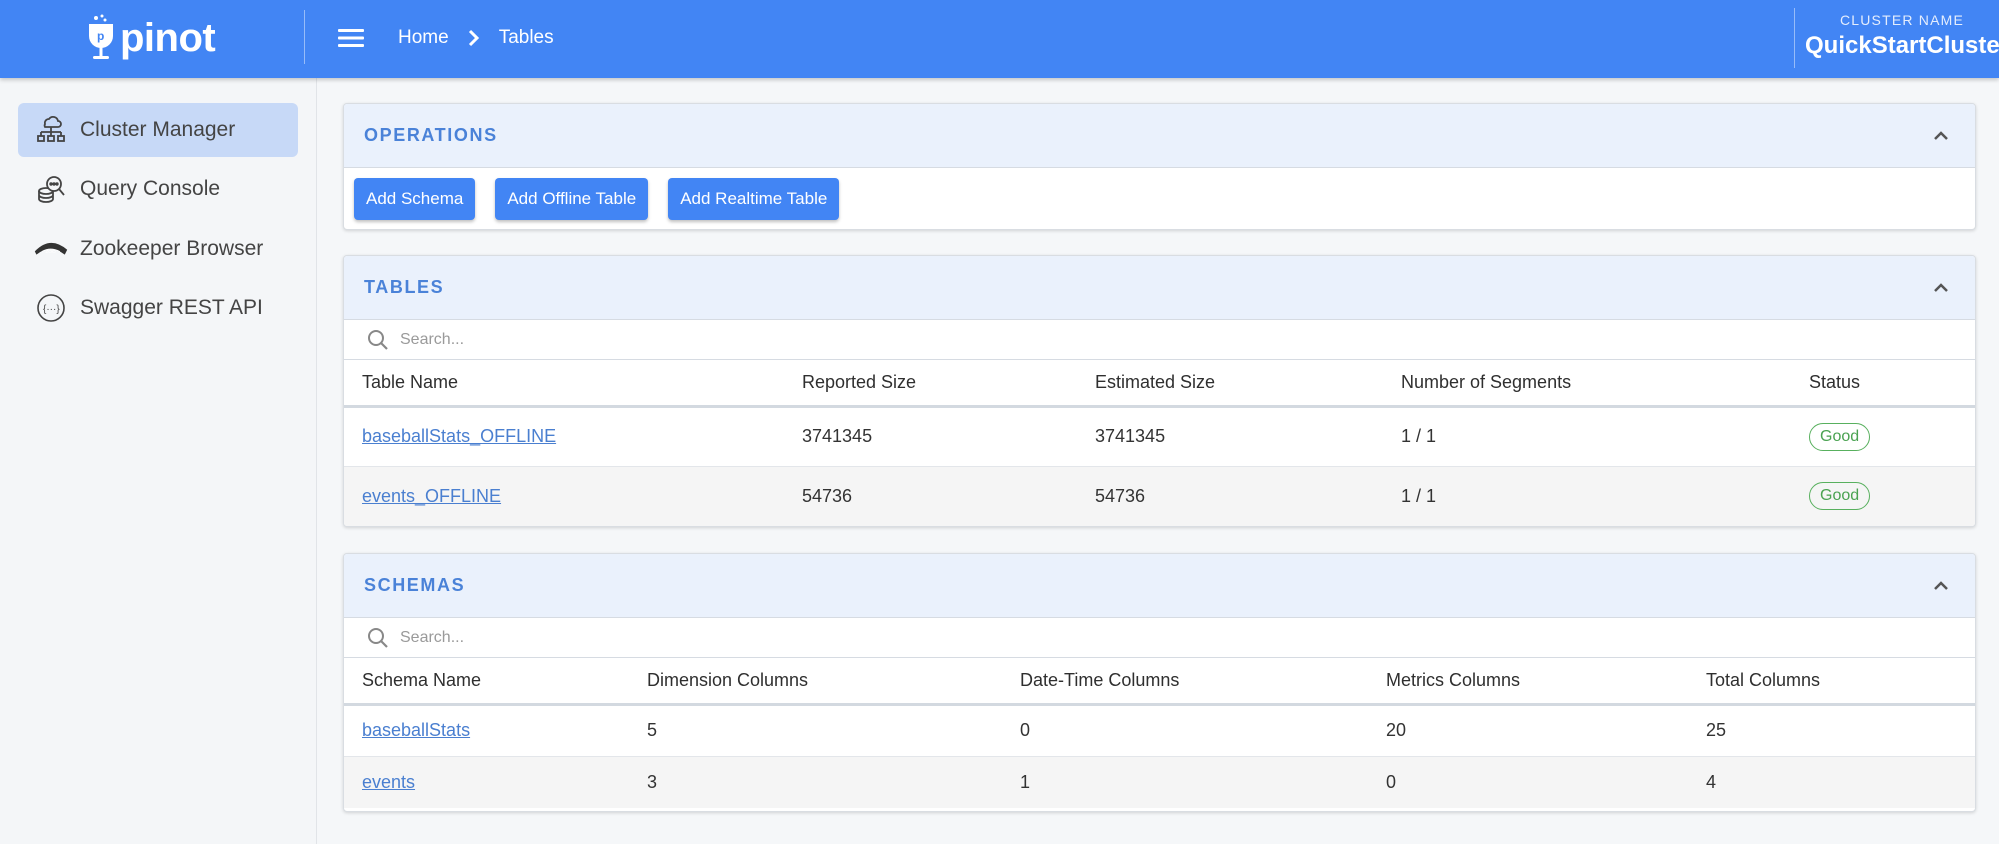 This screenshot has height=844, width=1999. I want to click on query-icon, so click(51, 189).